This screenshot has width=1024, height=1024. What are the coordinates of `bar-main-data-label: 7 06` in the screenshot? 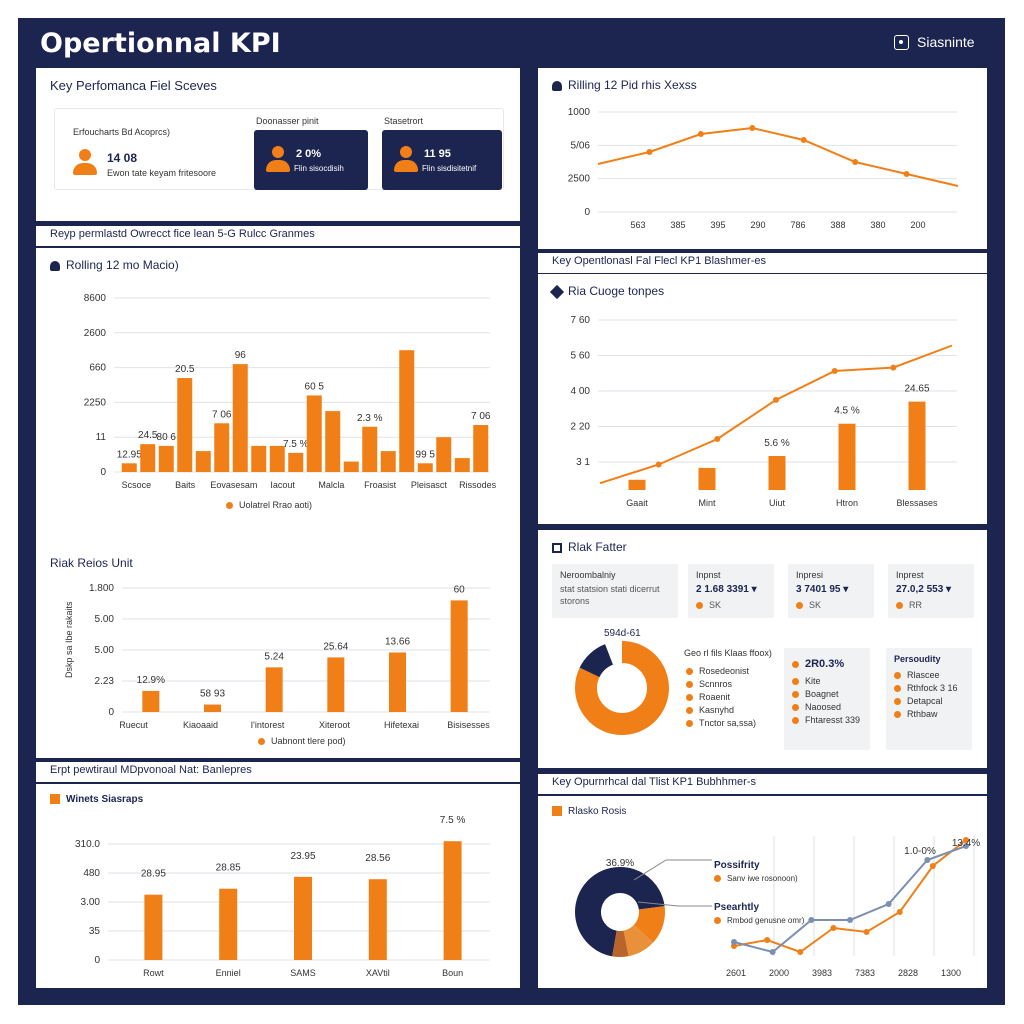 It's located at (222, 414).